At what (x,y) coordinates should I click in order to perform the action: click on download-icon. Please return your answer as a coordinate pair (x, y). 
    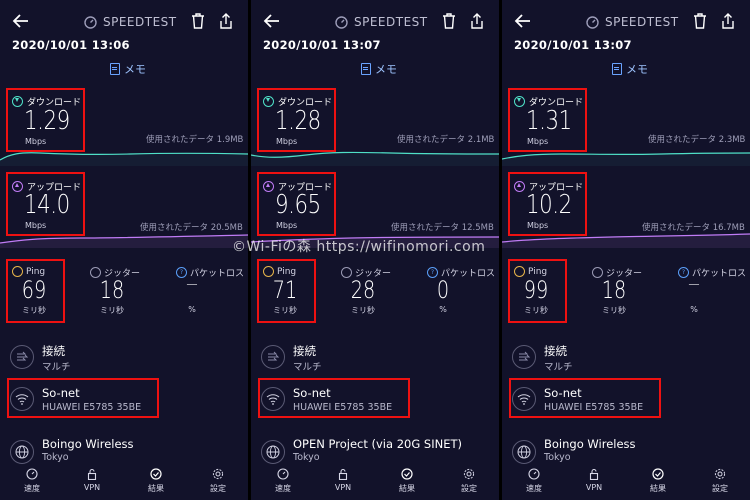
    Looking at the image, I should click on (17, 101).